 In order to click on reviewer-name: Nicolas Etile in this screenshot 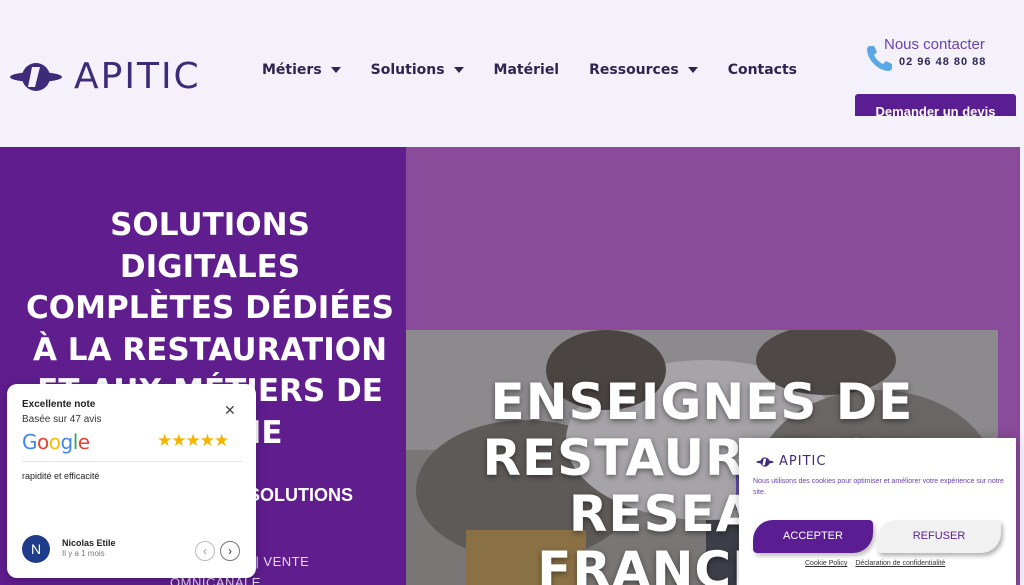, I will do `click(89, 543)`.